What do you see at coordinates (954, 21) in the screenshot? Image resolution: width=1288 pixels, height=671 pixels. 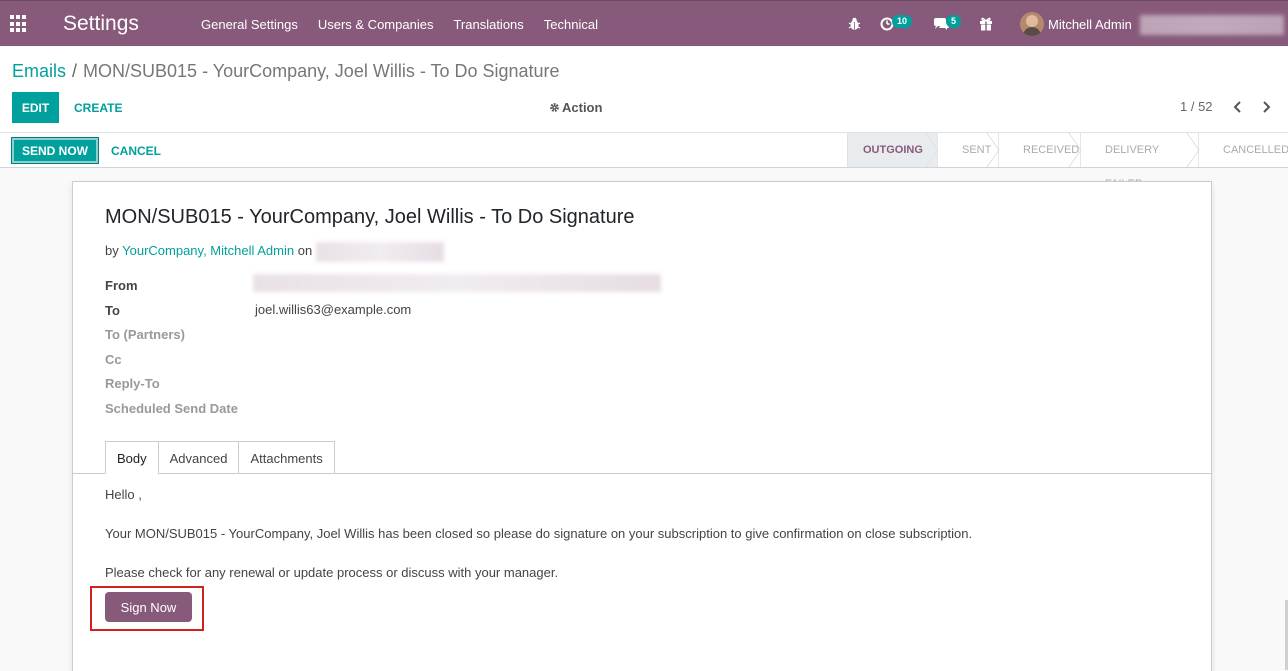 I see `message-count-badge: 5` at bounding box center [954, 21].